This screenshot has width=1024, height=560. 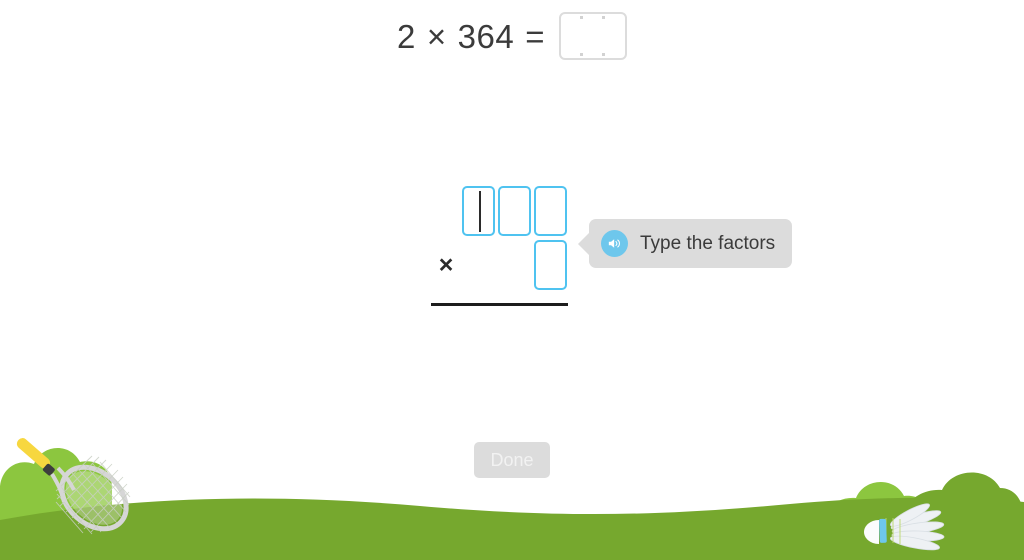 I want to click on equation-equals-symbol: =, so click(x=535, y=36).